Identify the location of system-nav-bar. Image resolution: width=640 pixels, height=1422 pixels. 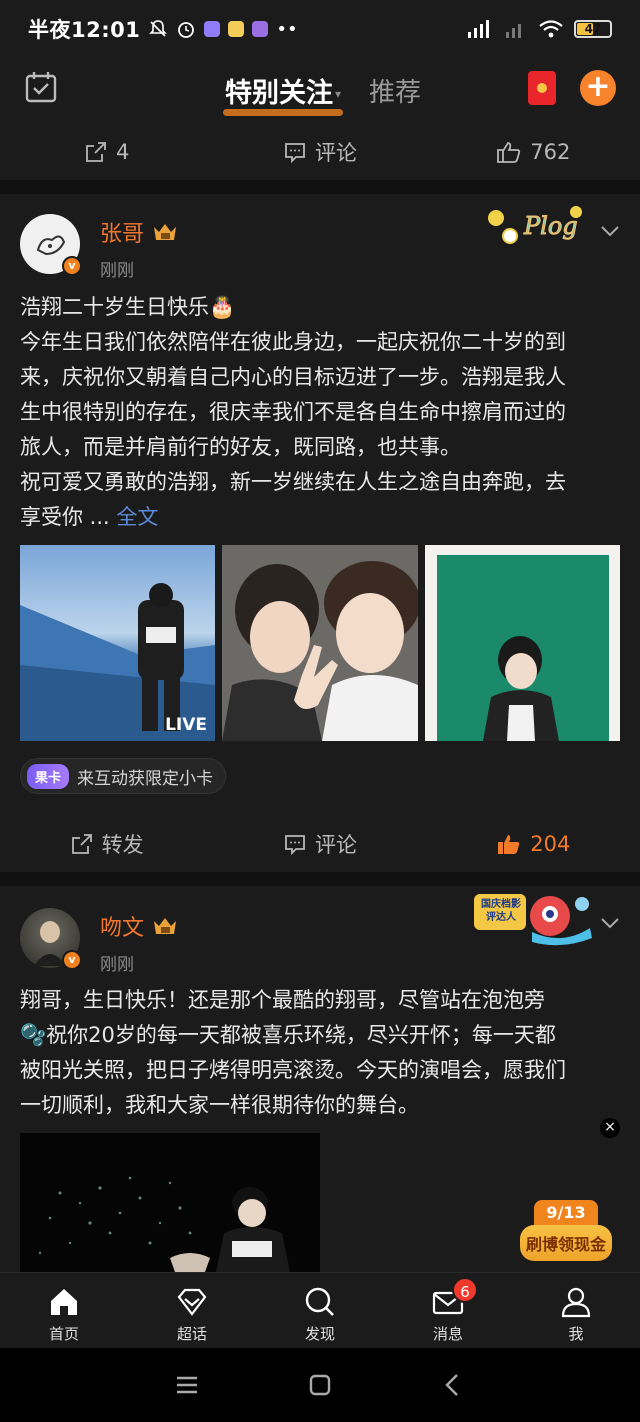
(320, 1385).